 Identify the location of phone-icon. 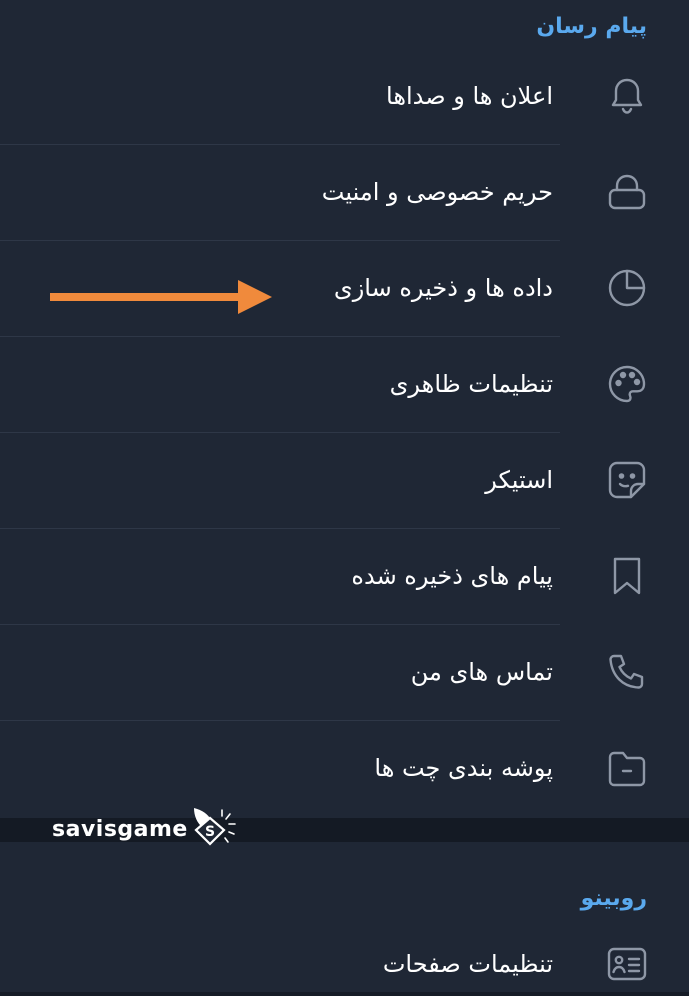
(627, 672).